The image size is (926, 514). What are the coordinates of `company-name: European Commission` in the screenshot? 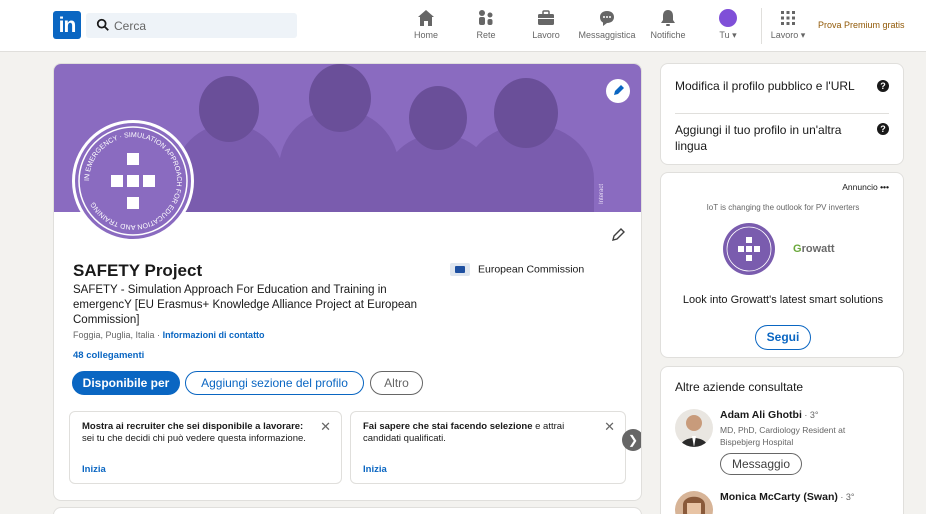 It's located at (531, 269).